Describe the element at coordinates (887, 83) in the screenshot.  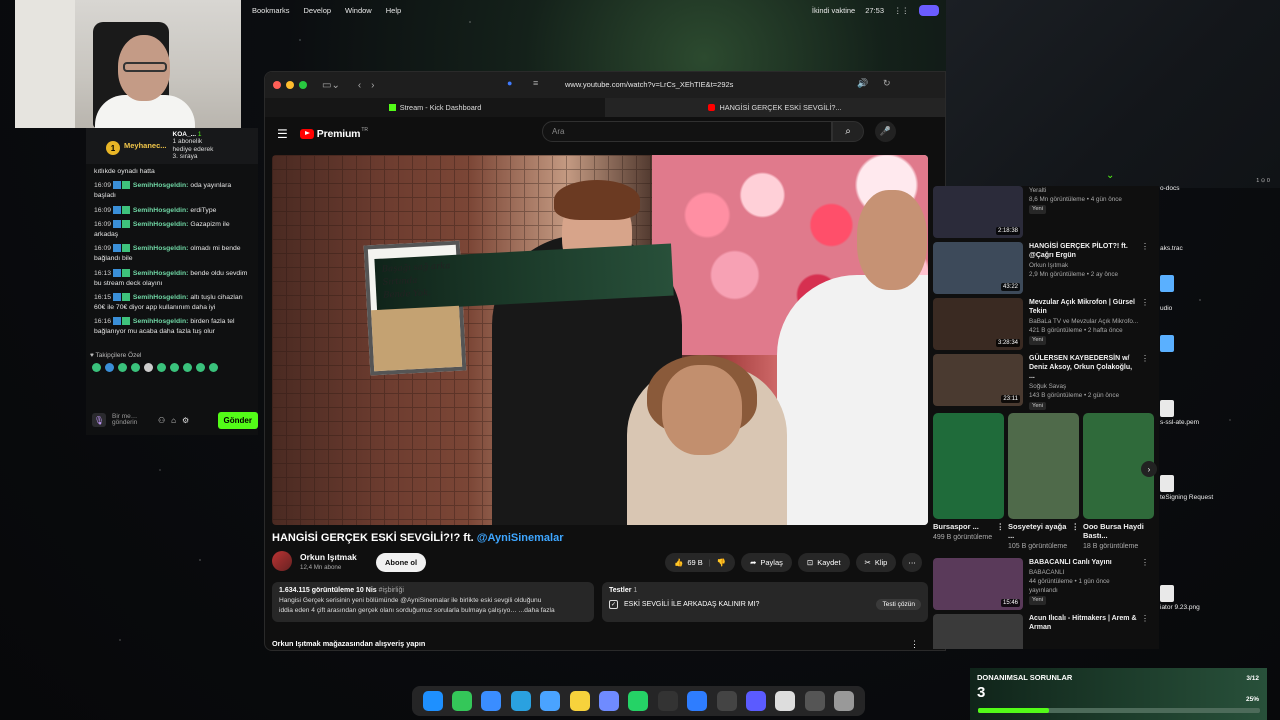
I see `reload-icon: ↻` at that location.